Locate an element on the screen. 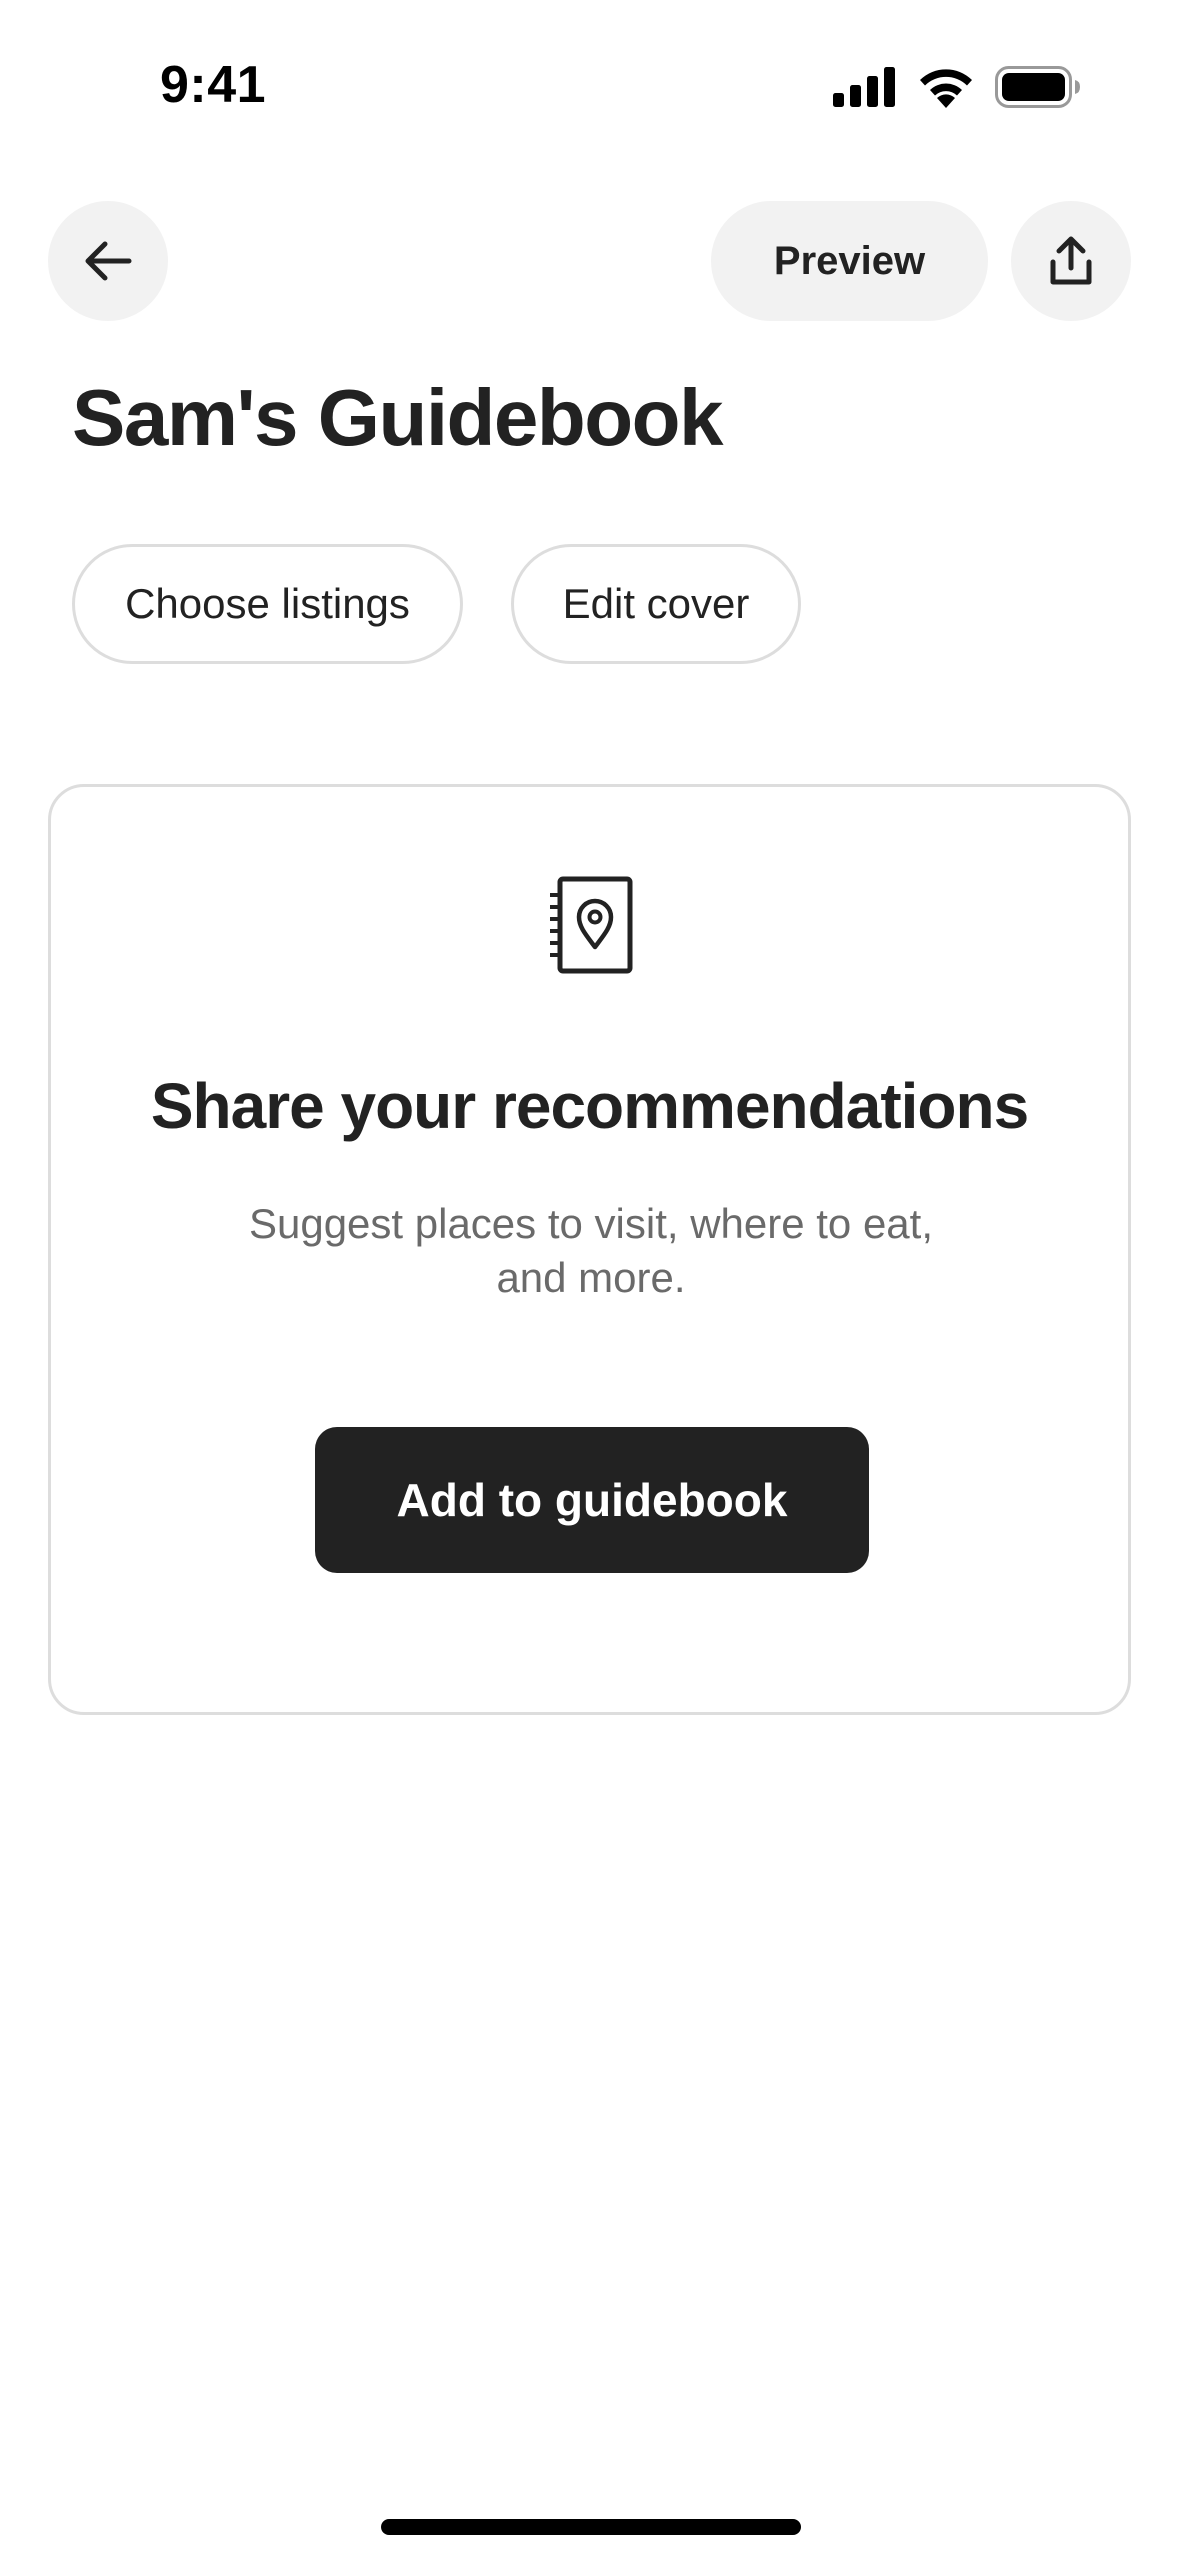 This screenshot has height=2556, width=1179. status-time: 9:41 is located at coordinates (213, 85).